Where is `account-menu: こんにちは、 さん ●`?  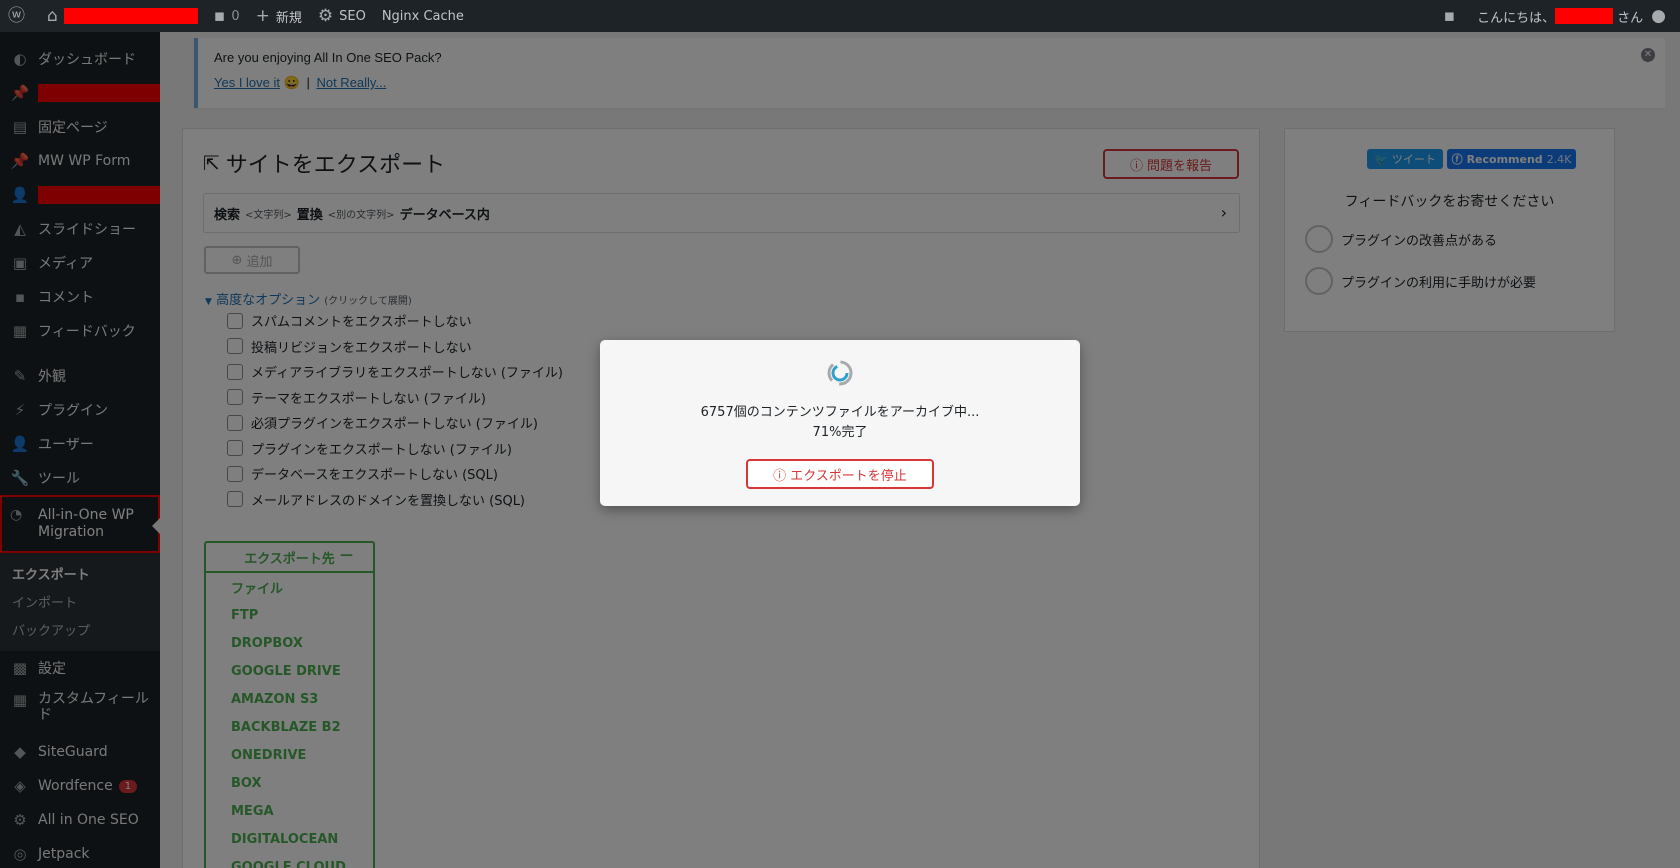 account-menu: こんにちは、 さん ● is located at coordinates (1574, 16).